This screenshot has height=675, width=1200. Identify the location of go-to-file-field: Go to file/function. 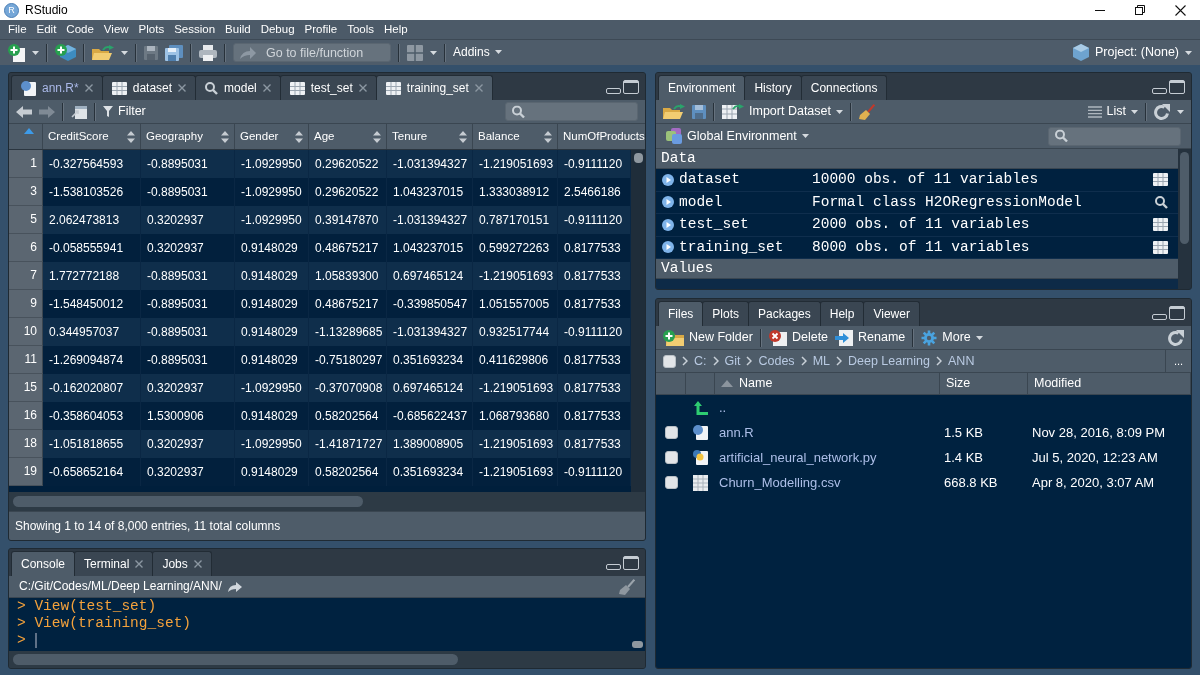
(312, 52).